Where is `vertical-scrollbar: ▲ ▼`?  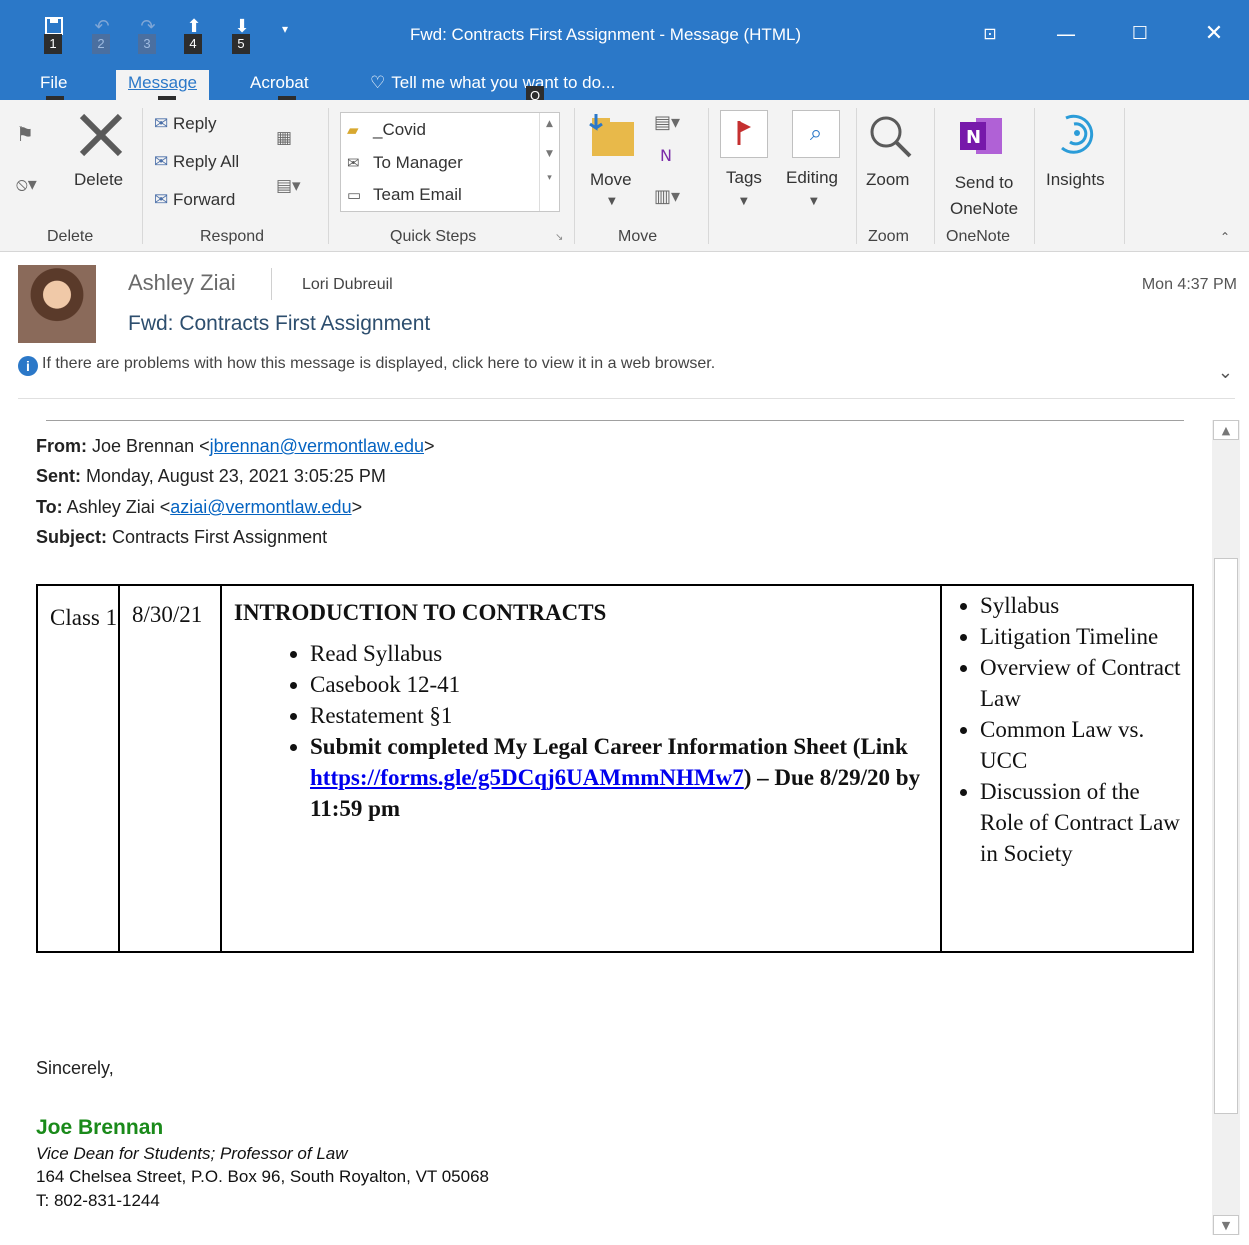
vertical-scrollbar: ▲ ▼ is located at coordinates (1226, 827).